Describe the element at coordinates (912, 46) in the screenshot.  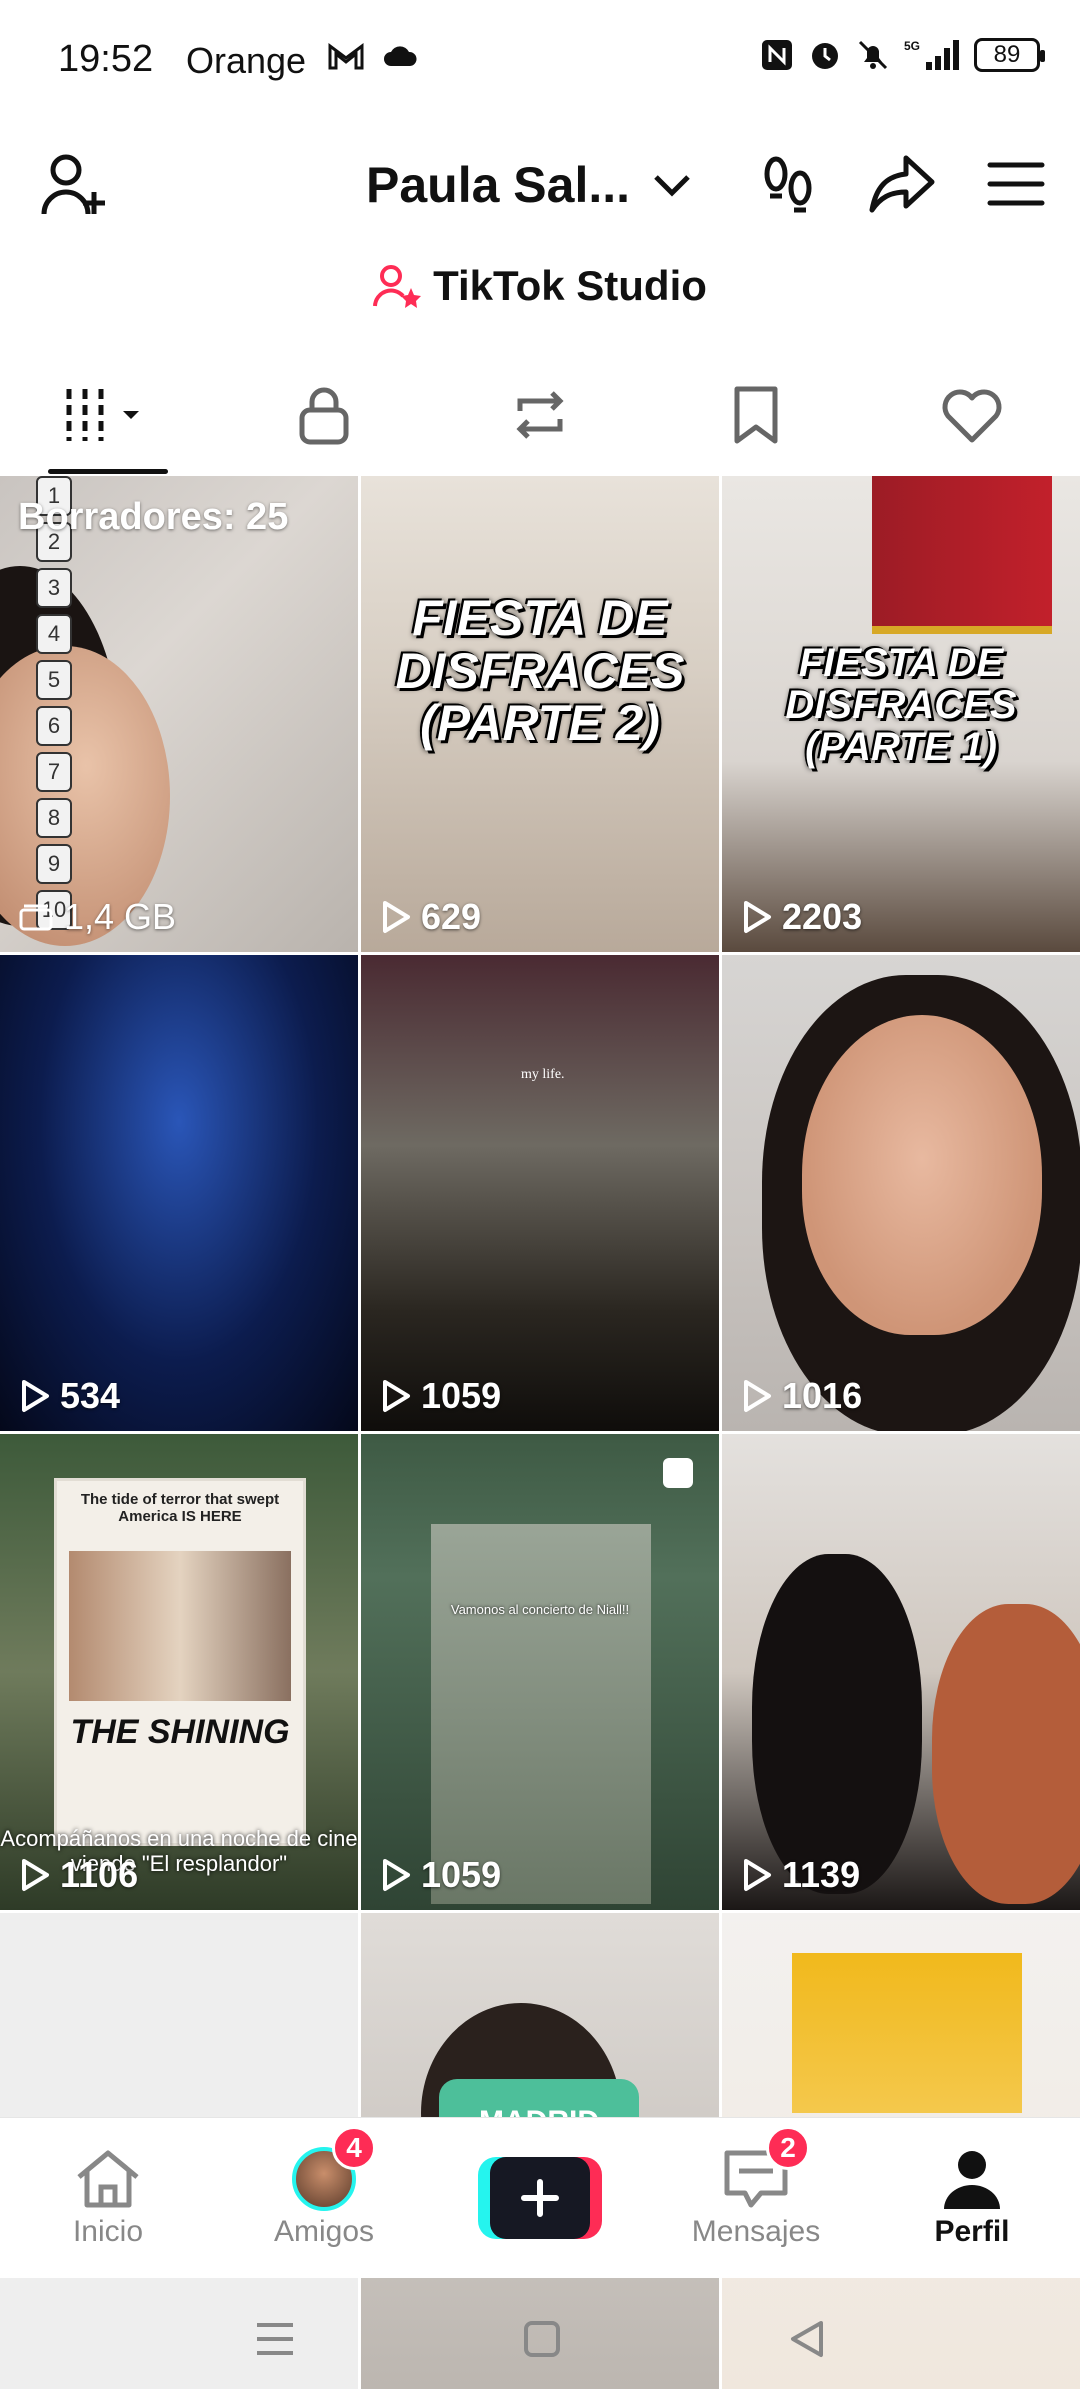
I see `svg-text: 5G` at that location.